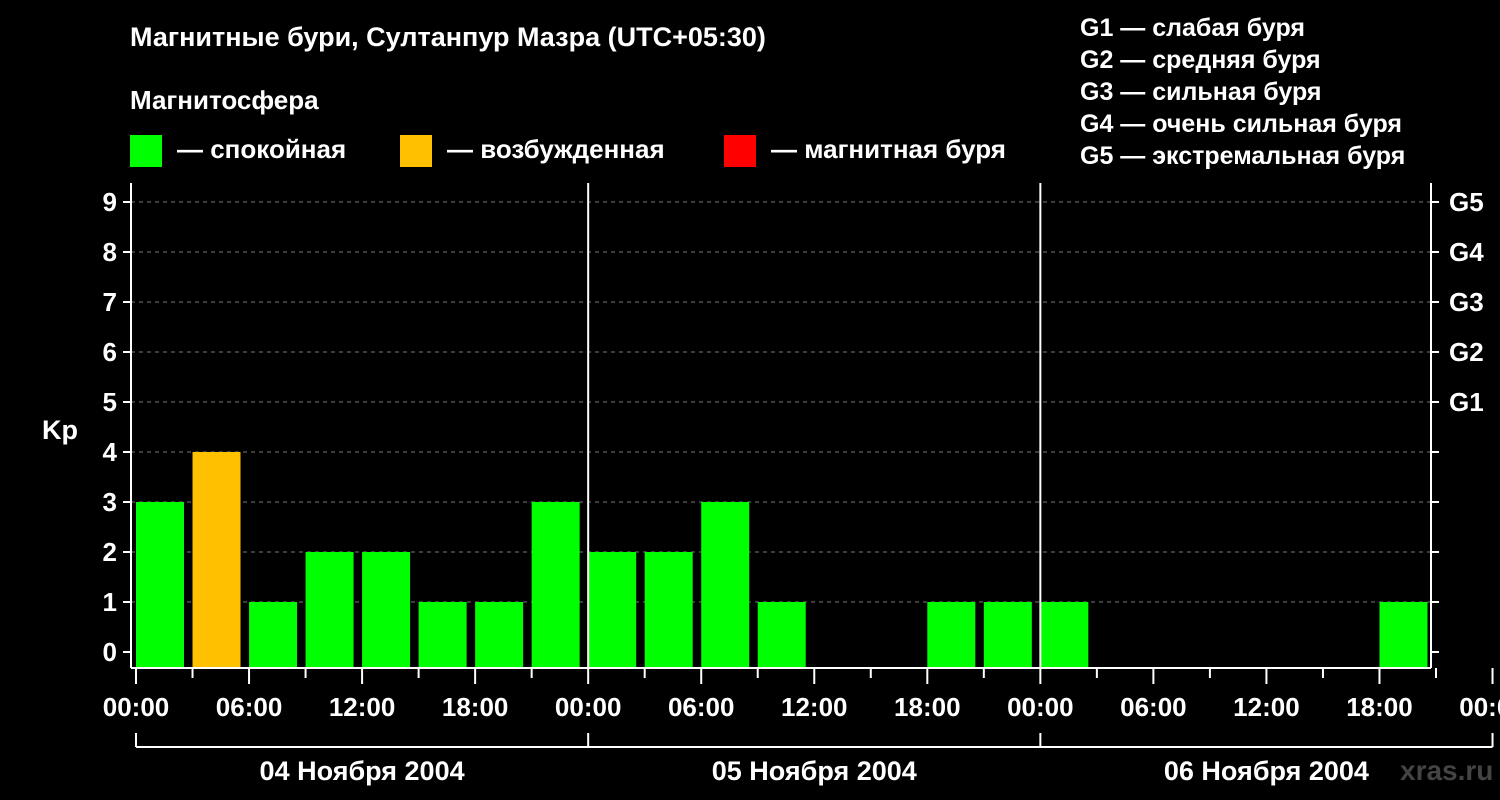  Describe the element at coordinates (110, 602) in the screenshot. I see `y-tick-label: 1` at that location.